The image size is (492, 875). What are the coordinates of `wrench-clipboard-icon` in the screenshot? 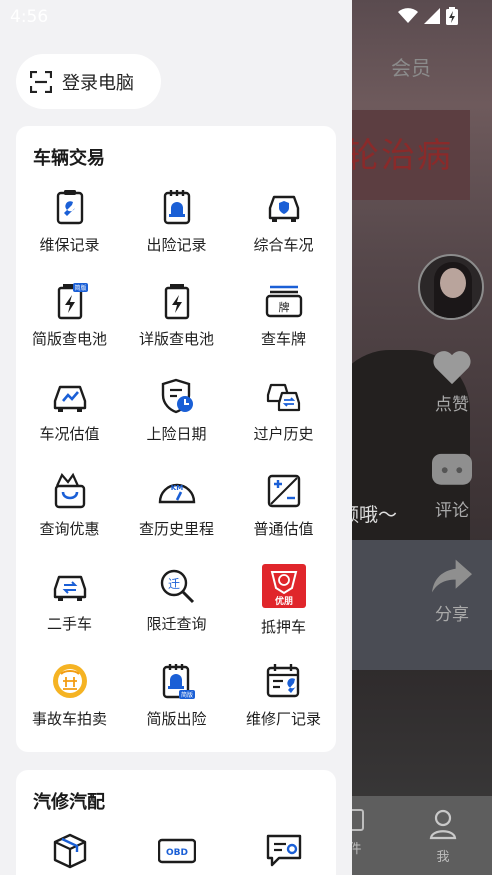 It's located at (69, 207).